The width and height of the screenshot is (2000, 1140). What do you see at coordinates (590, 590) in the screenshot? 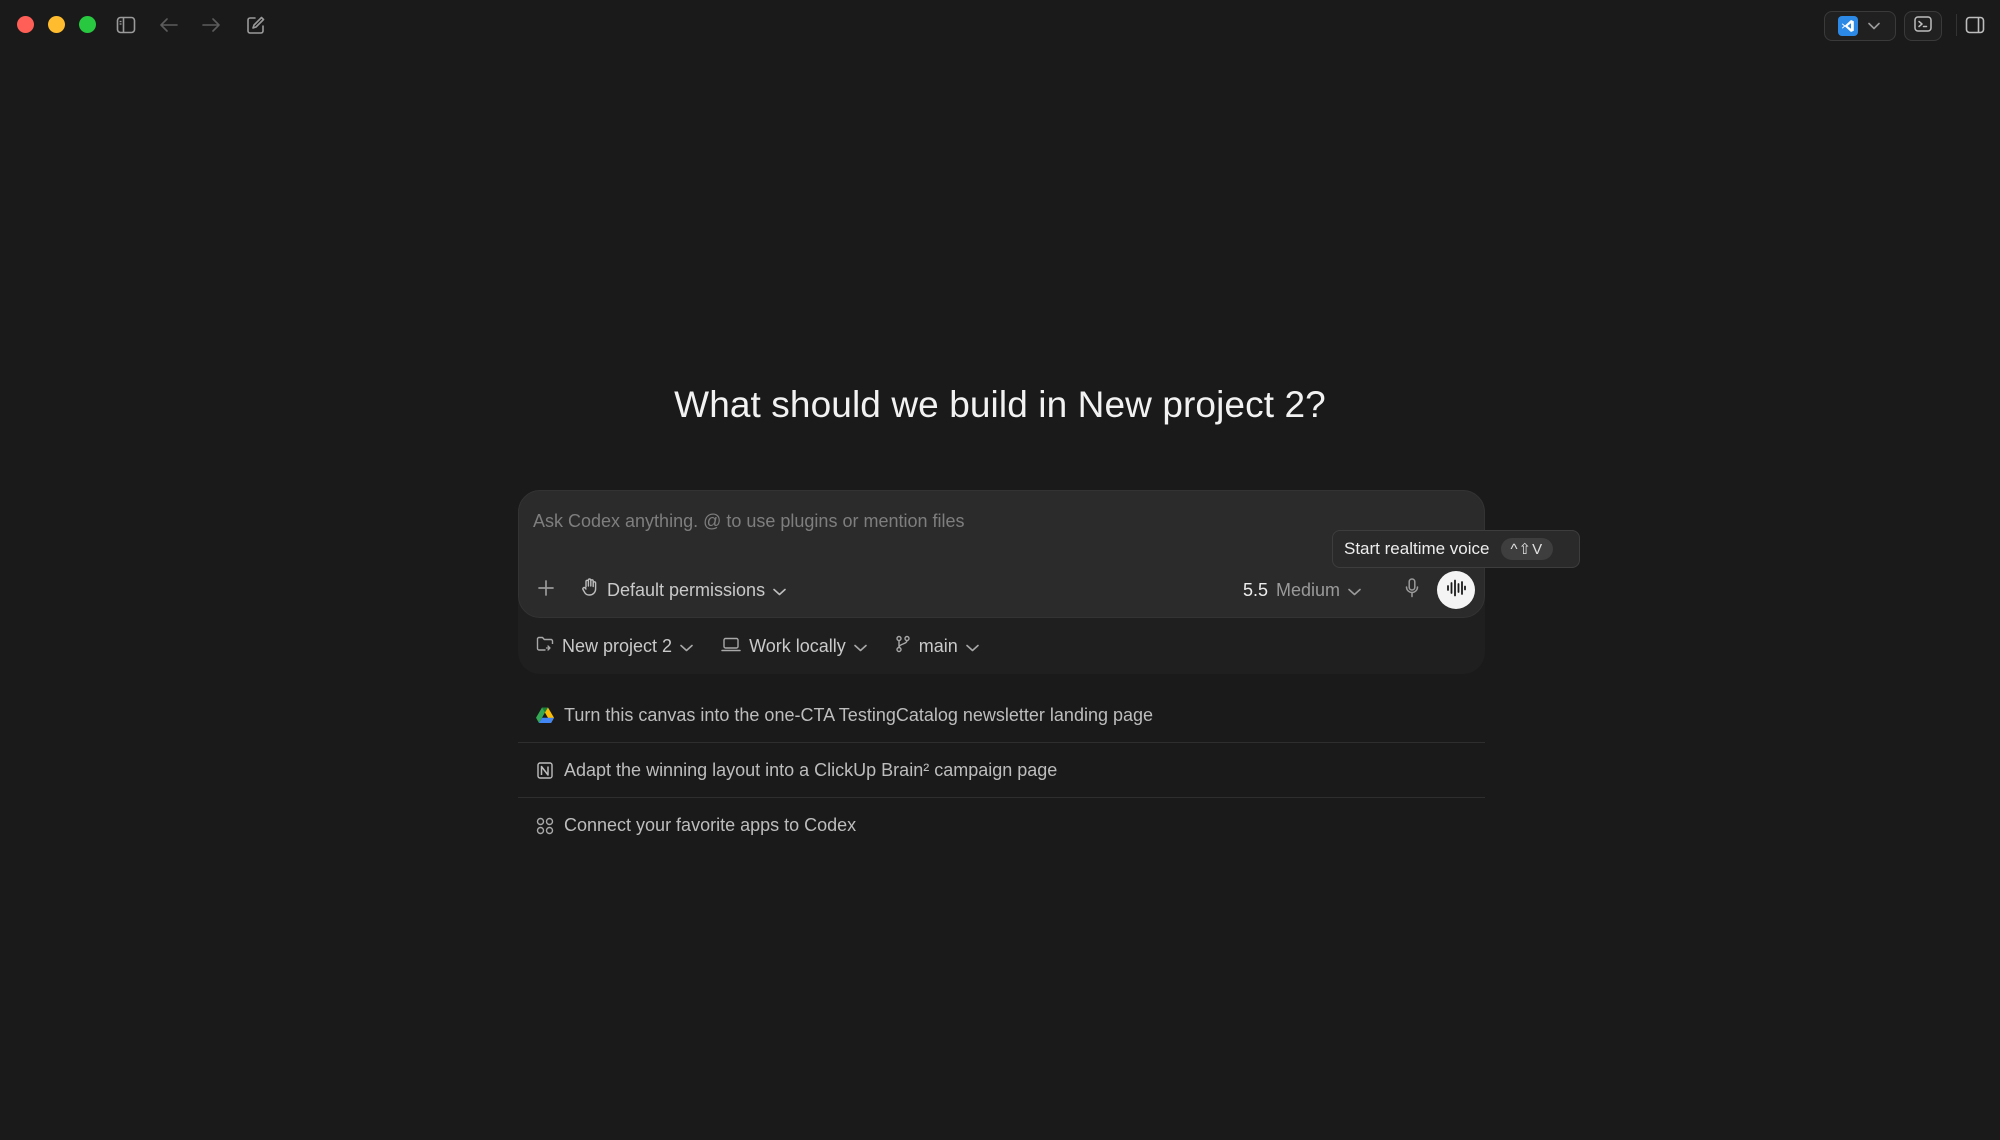
I see `hand-icon` at bounding box center [590, 590].